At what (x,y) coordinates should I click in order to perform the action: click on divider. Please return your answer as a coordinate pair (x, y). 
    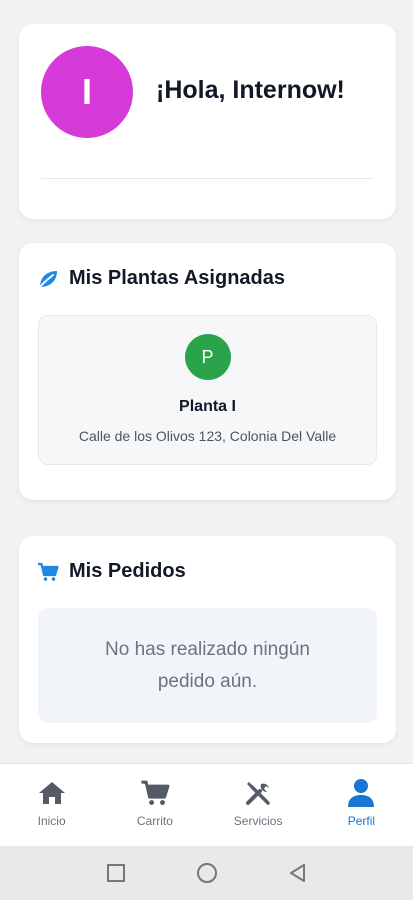
    Looking at the image, I should click on (207, 178).